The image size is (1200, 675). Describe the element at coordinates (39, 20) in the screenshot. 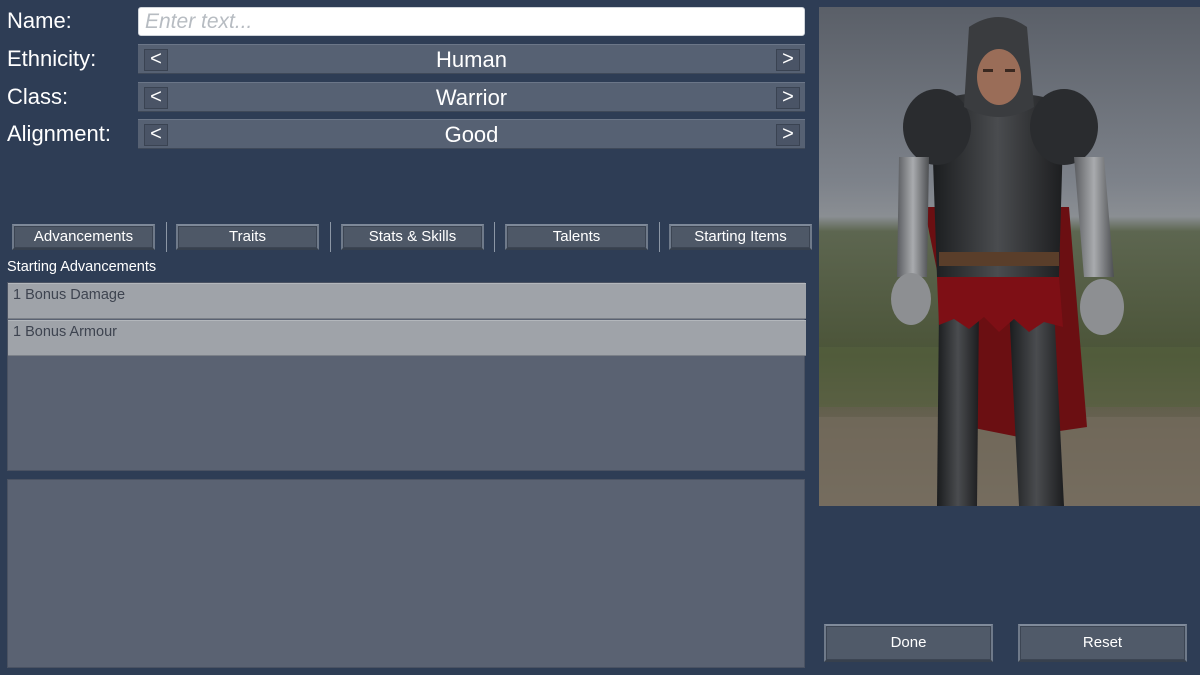

I see `name-label: Name:` at that location.